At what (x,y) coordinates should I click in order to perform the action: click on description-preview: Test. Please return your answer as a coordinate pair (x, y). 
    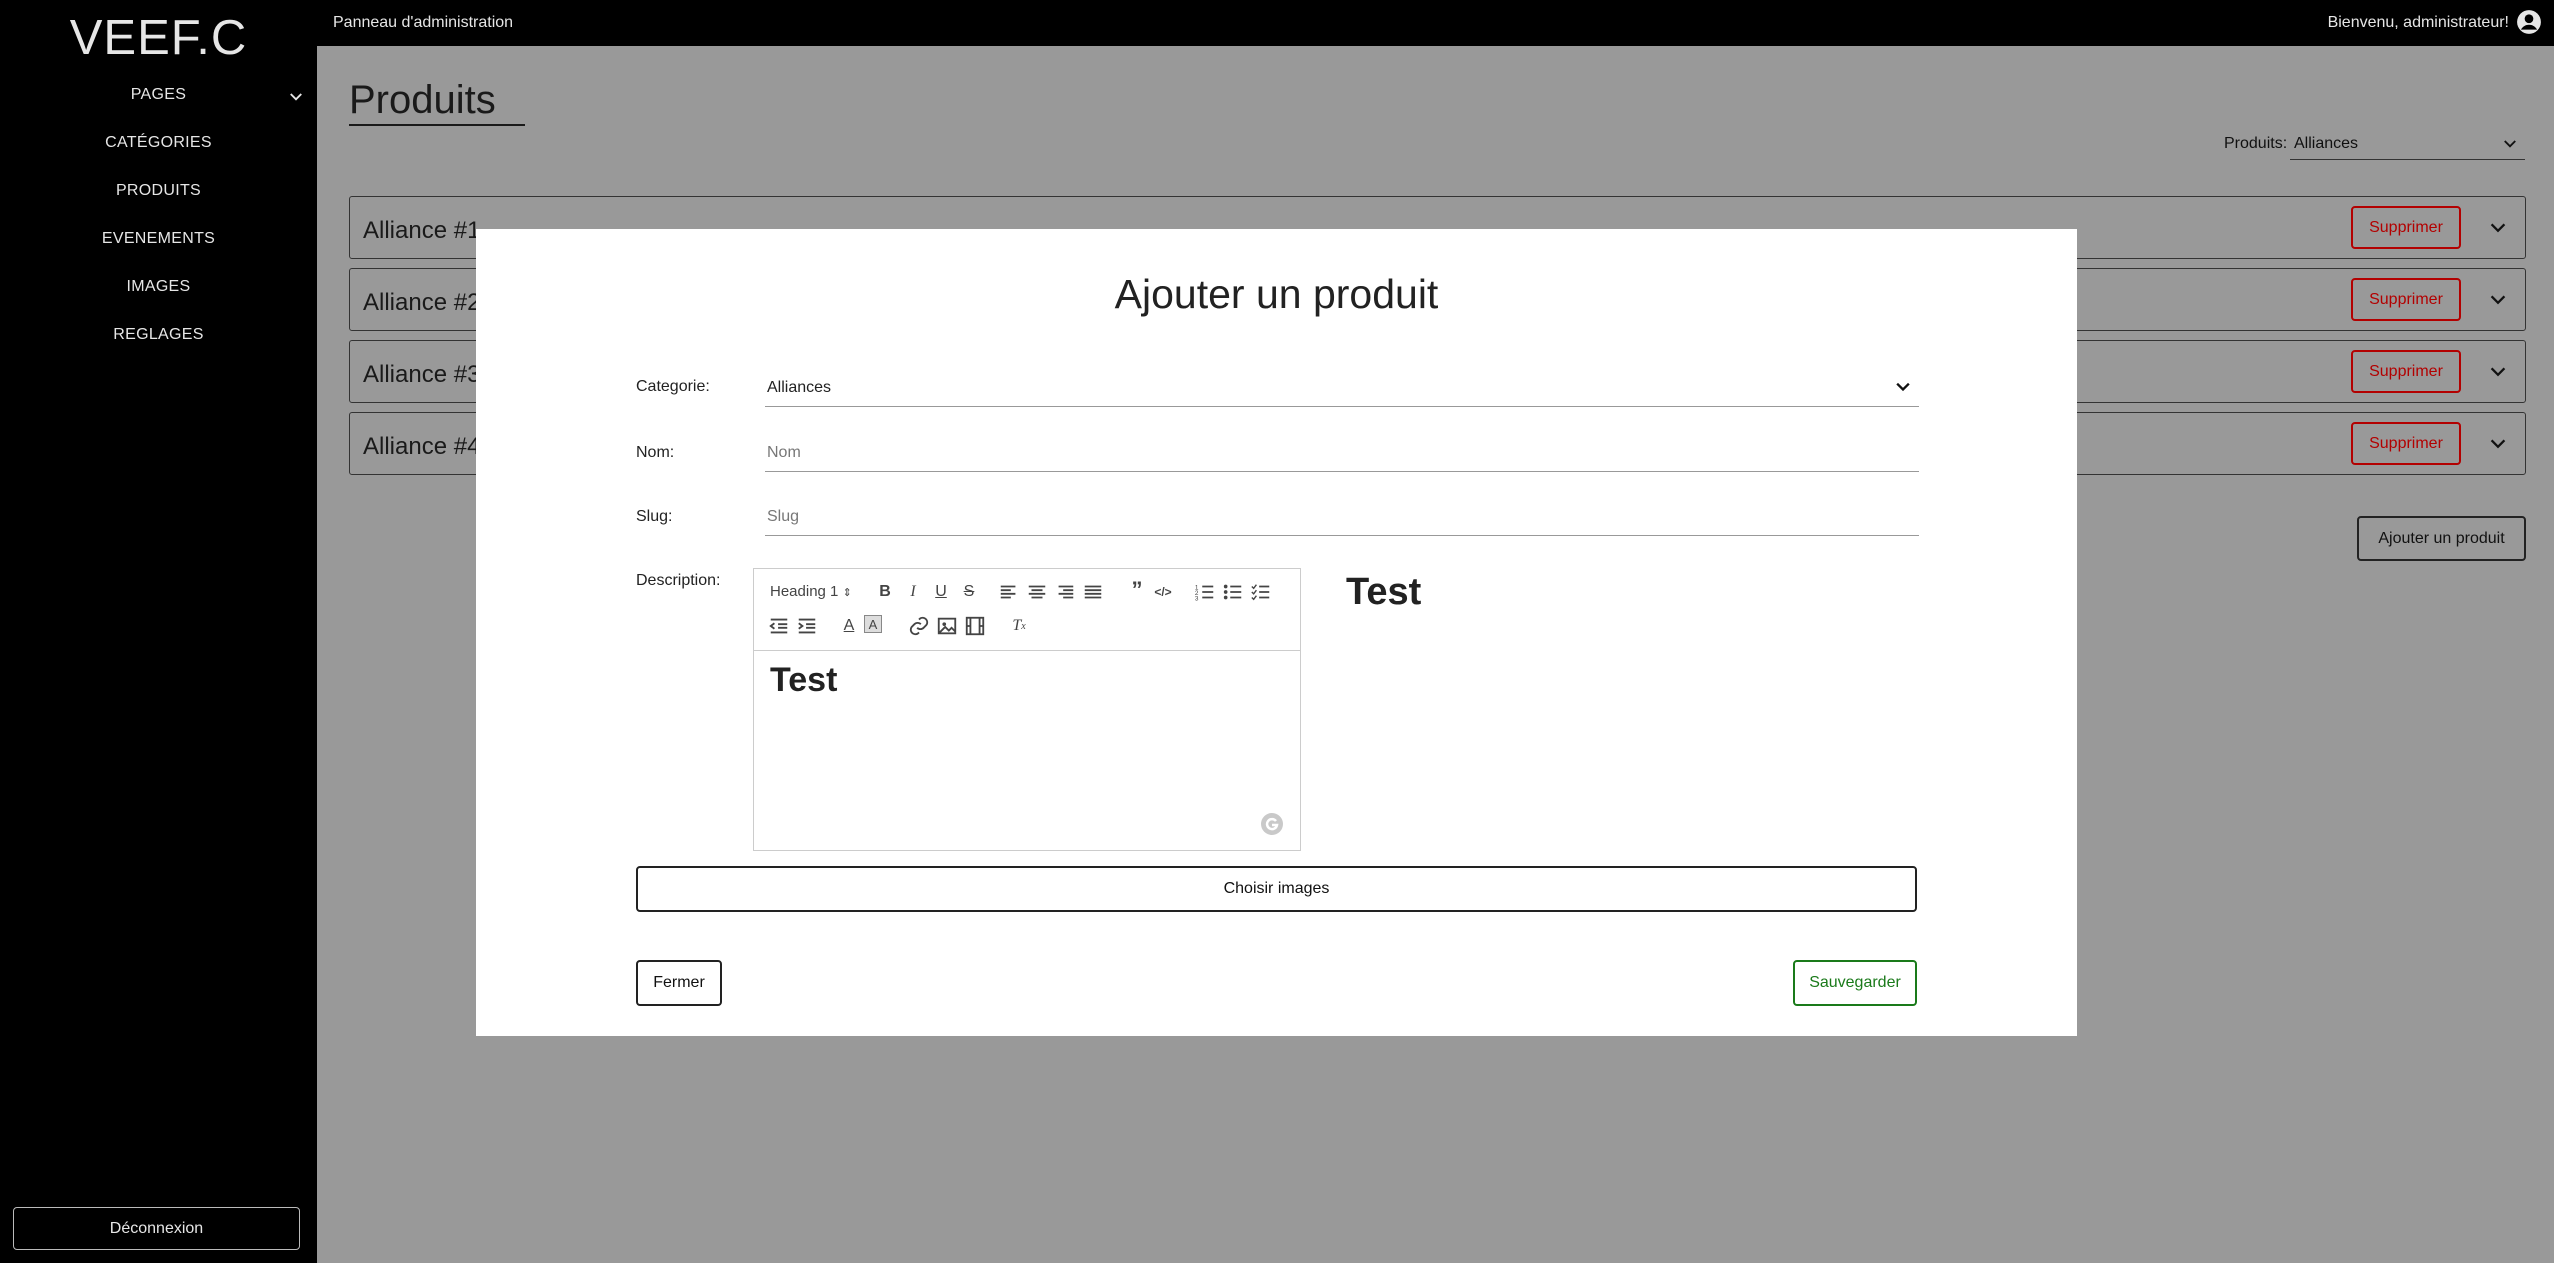
    Looking at the image, I should click on (1384, 592).